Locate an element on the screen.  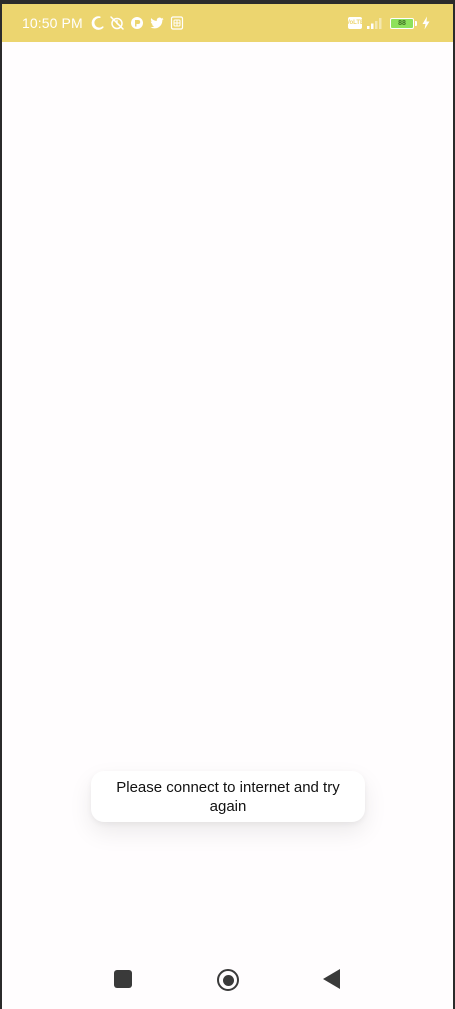
navigation-bar is located at coordinates (227, 984).